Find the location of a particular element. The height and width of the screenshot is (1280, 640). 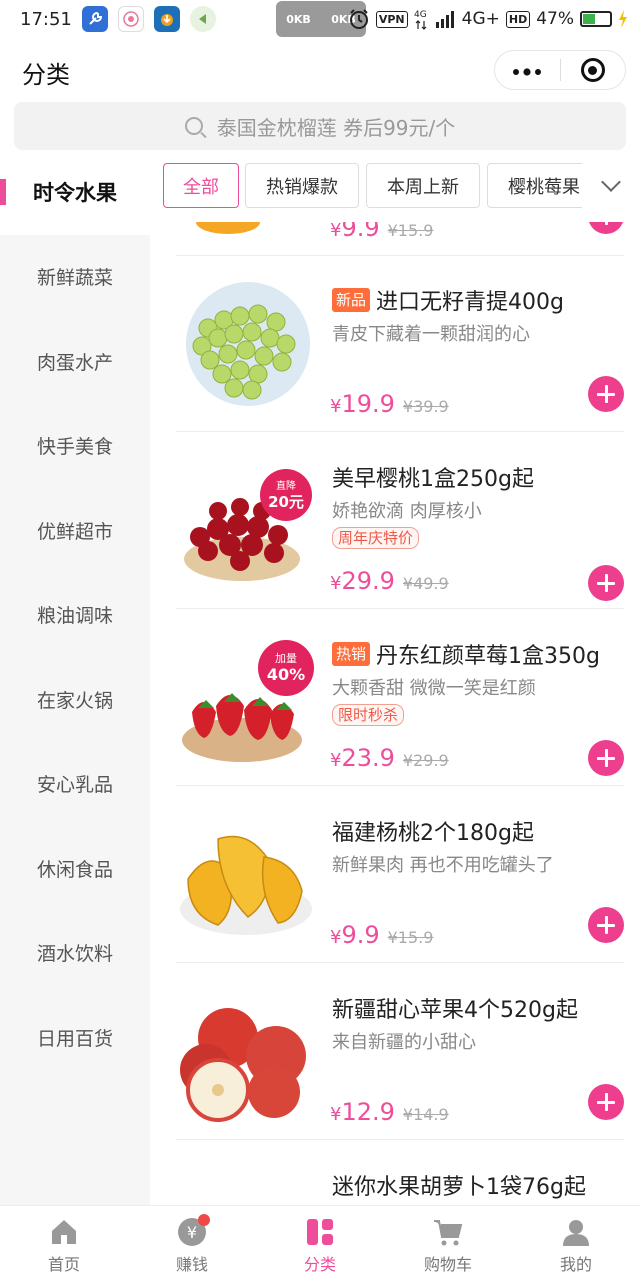

sidebar-item-quick-meals: 快手美食 is located at coordinates (75, 446).